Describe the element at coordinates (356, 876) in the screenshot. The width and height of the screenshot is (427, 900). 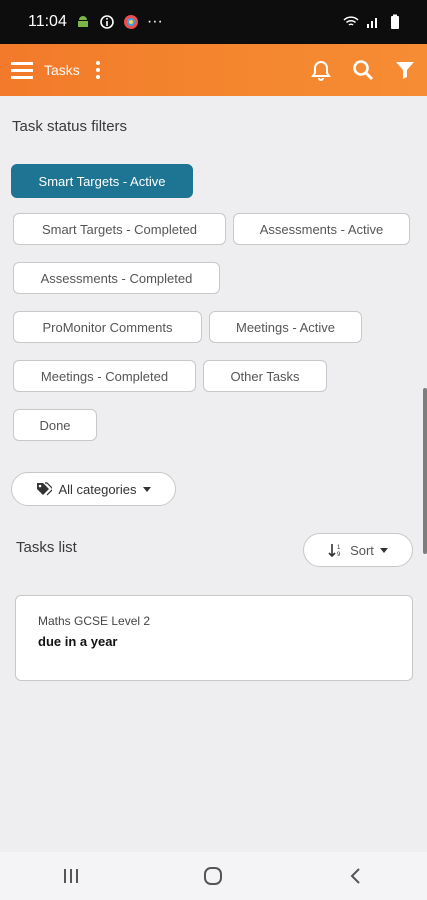
I see `back-icon` at that location.